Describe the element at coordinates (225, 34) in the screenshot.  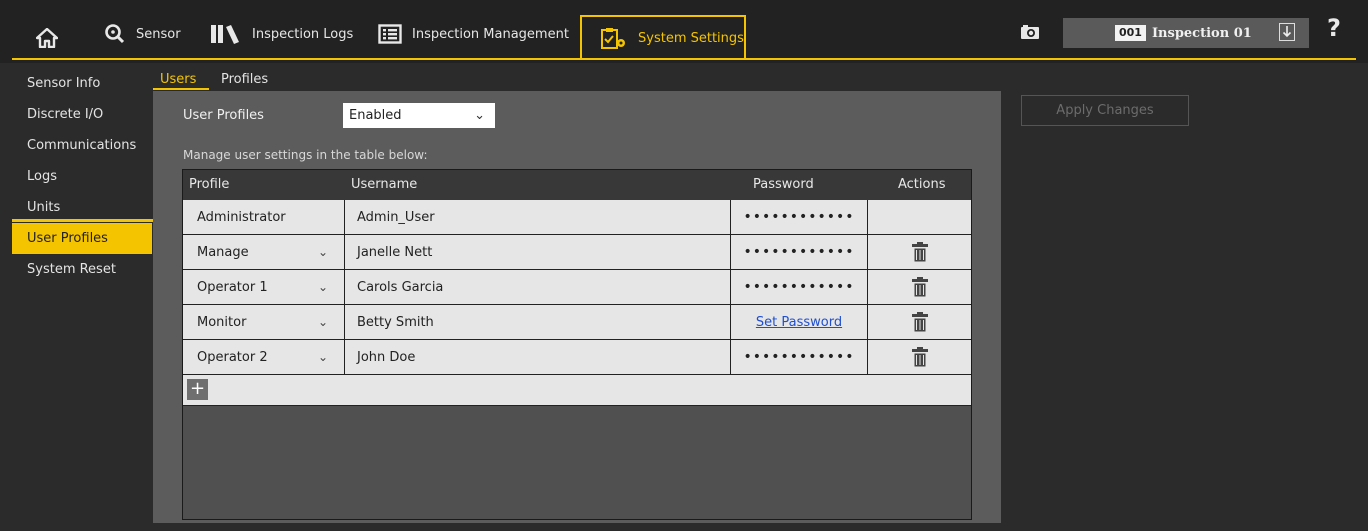
I see `library-books-icon` at that location.